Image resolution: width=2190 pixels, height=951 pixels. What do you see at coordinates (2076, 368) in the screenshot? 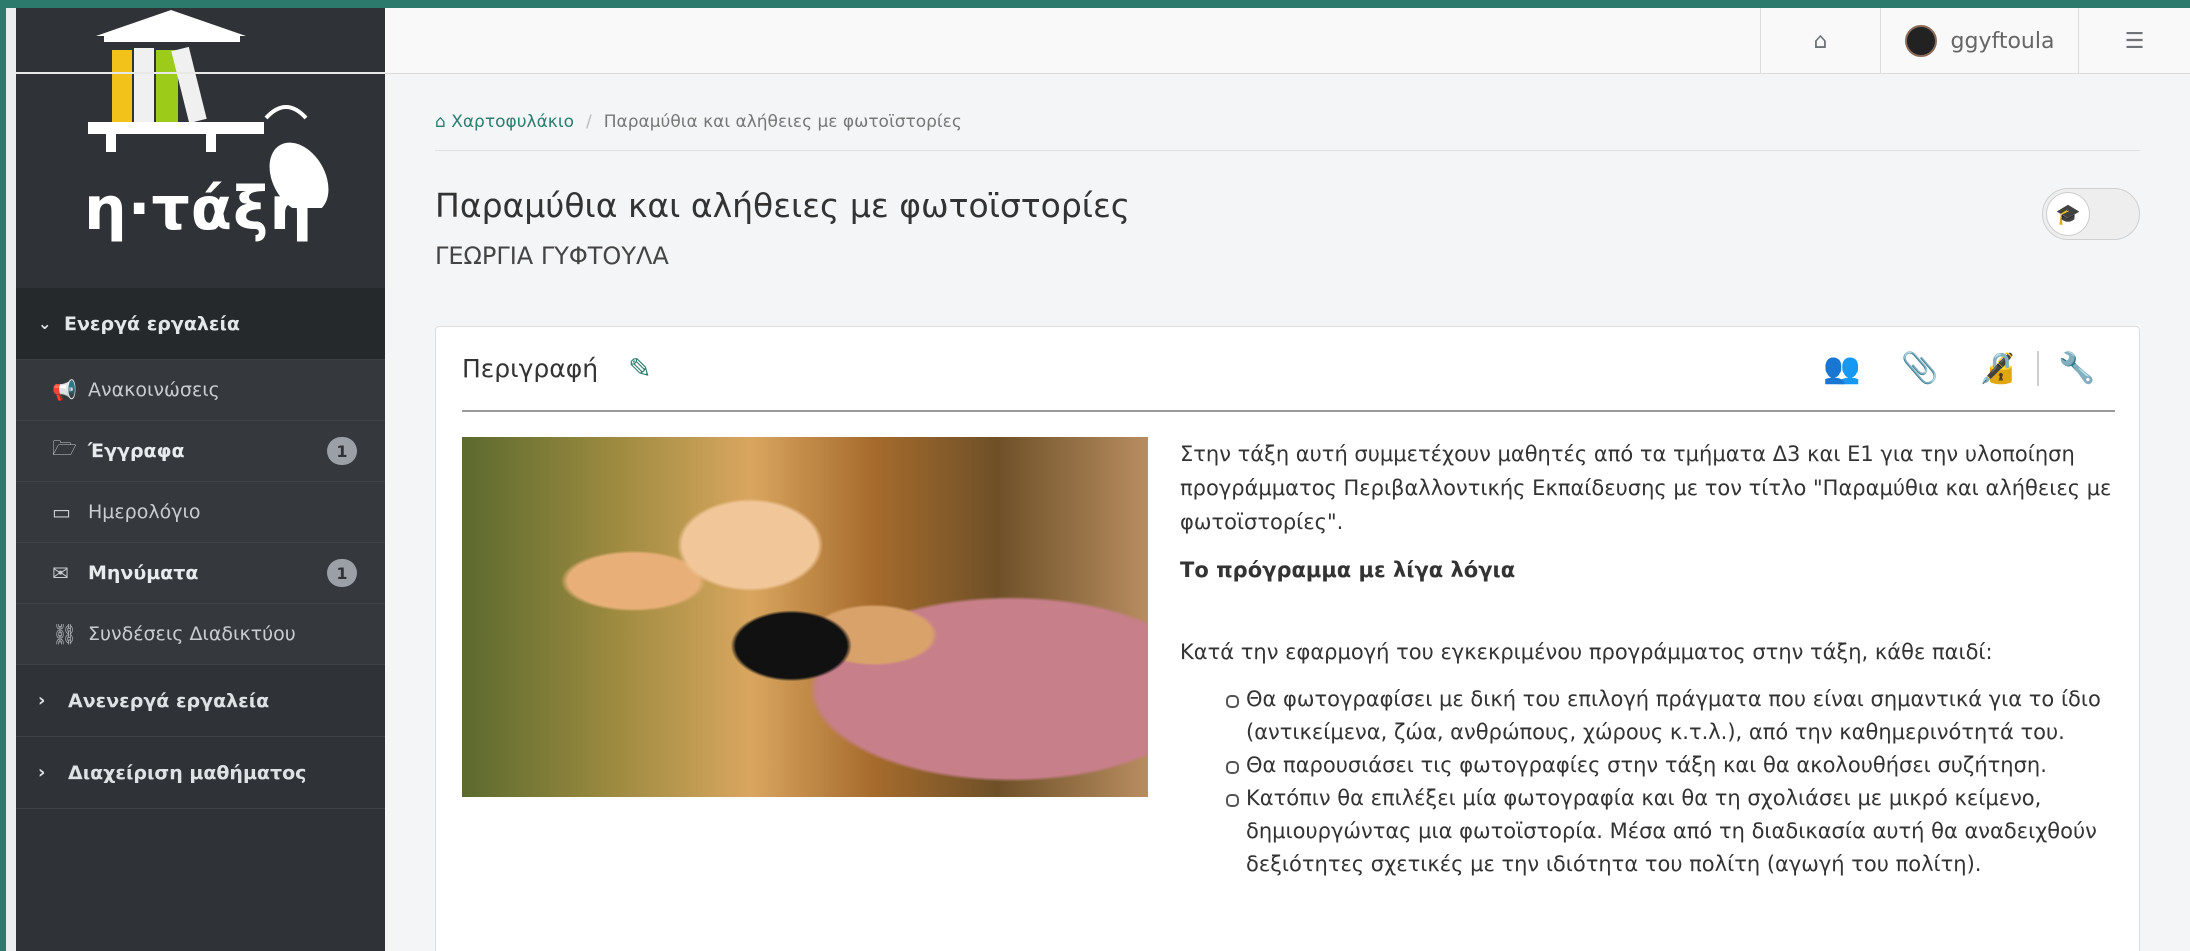
I see `wrench-icon: 🔧` at bounding box center [2076, 368].